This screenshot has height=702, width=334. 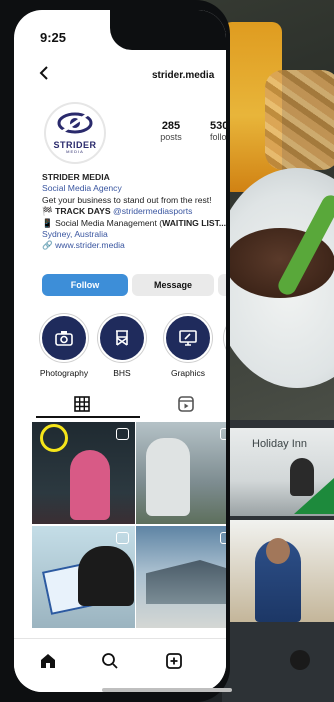 I want to click on highlight-label: Graphics, so click(x=187, y=373).